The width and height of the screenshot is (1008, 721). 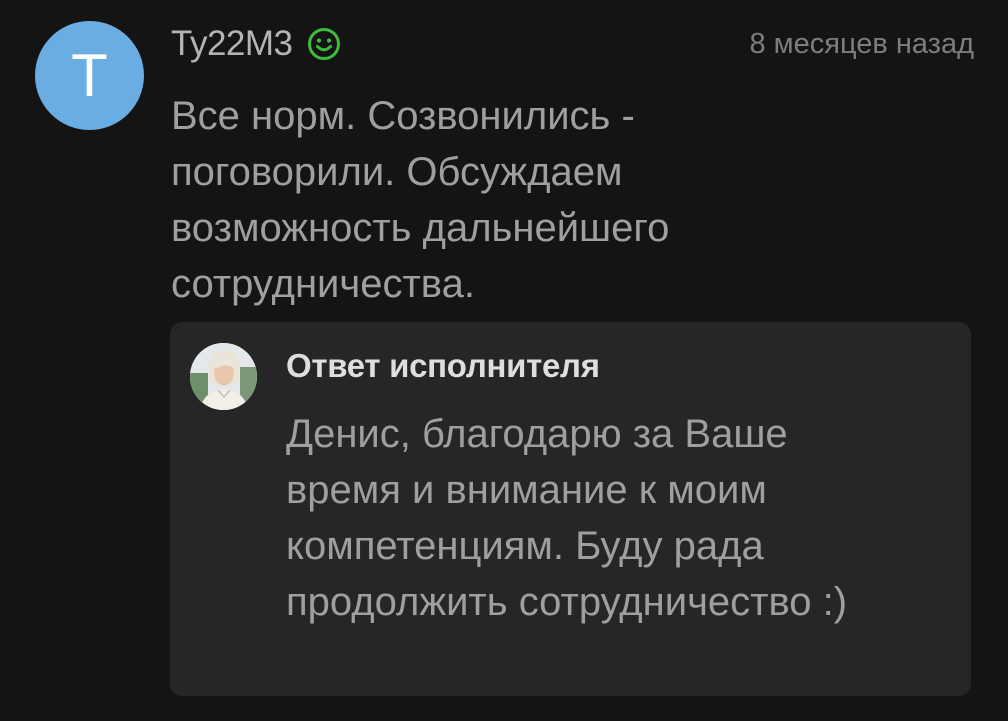 What do you see at coordinates (223, 376) in the screenshot?
I see `user-photo-avatar` at bounding box center [223, 376].